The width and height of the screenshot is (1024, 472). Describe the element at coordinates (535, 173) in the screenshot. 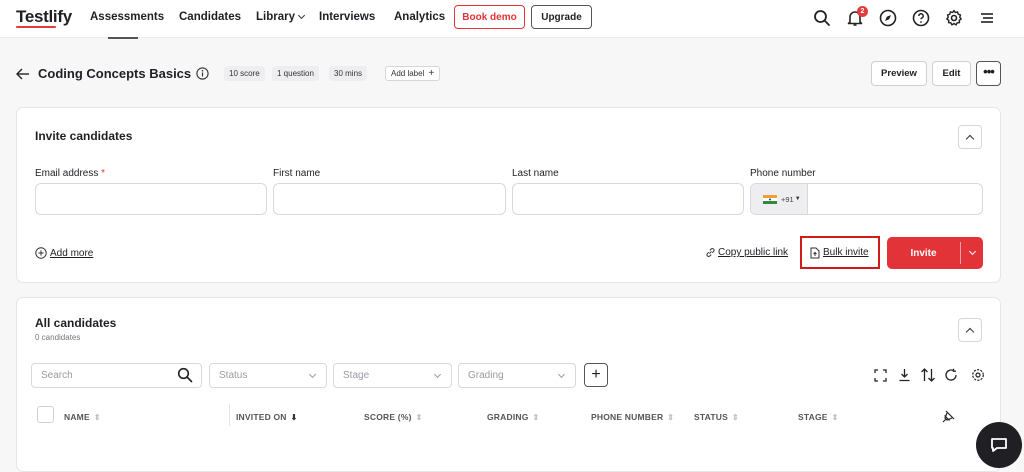

I see `last-name-label: Last name` at that location.